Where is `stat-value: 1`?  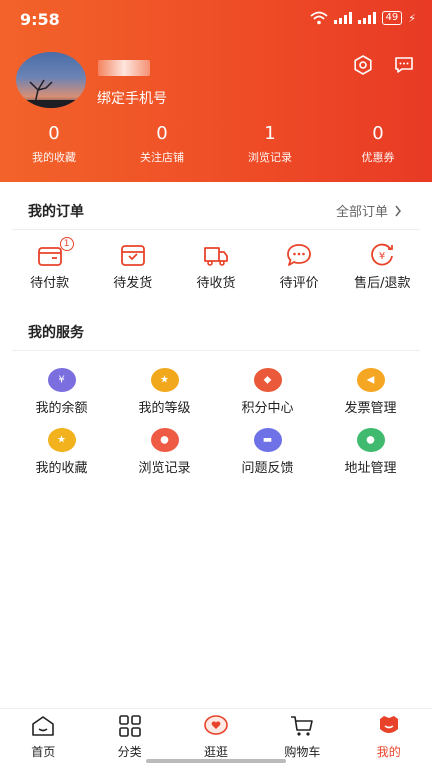 stat-value: 1 is located at coordinates (270, 133).